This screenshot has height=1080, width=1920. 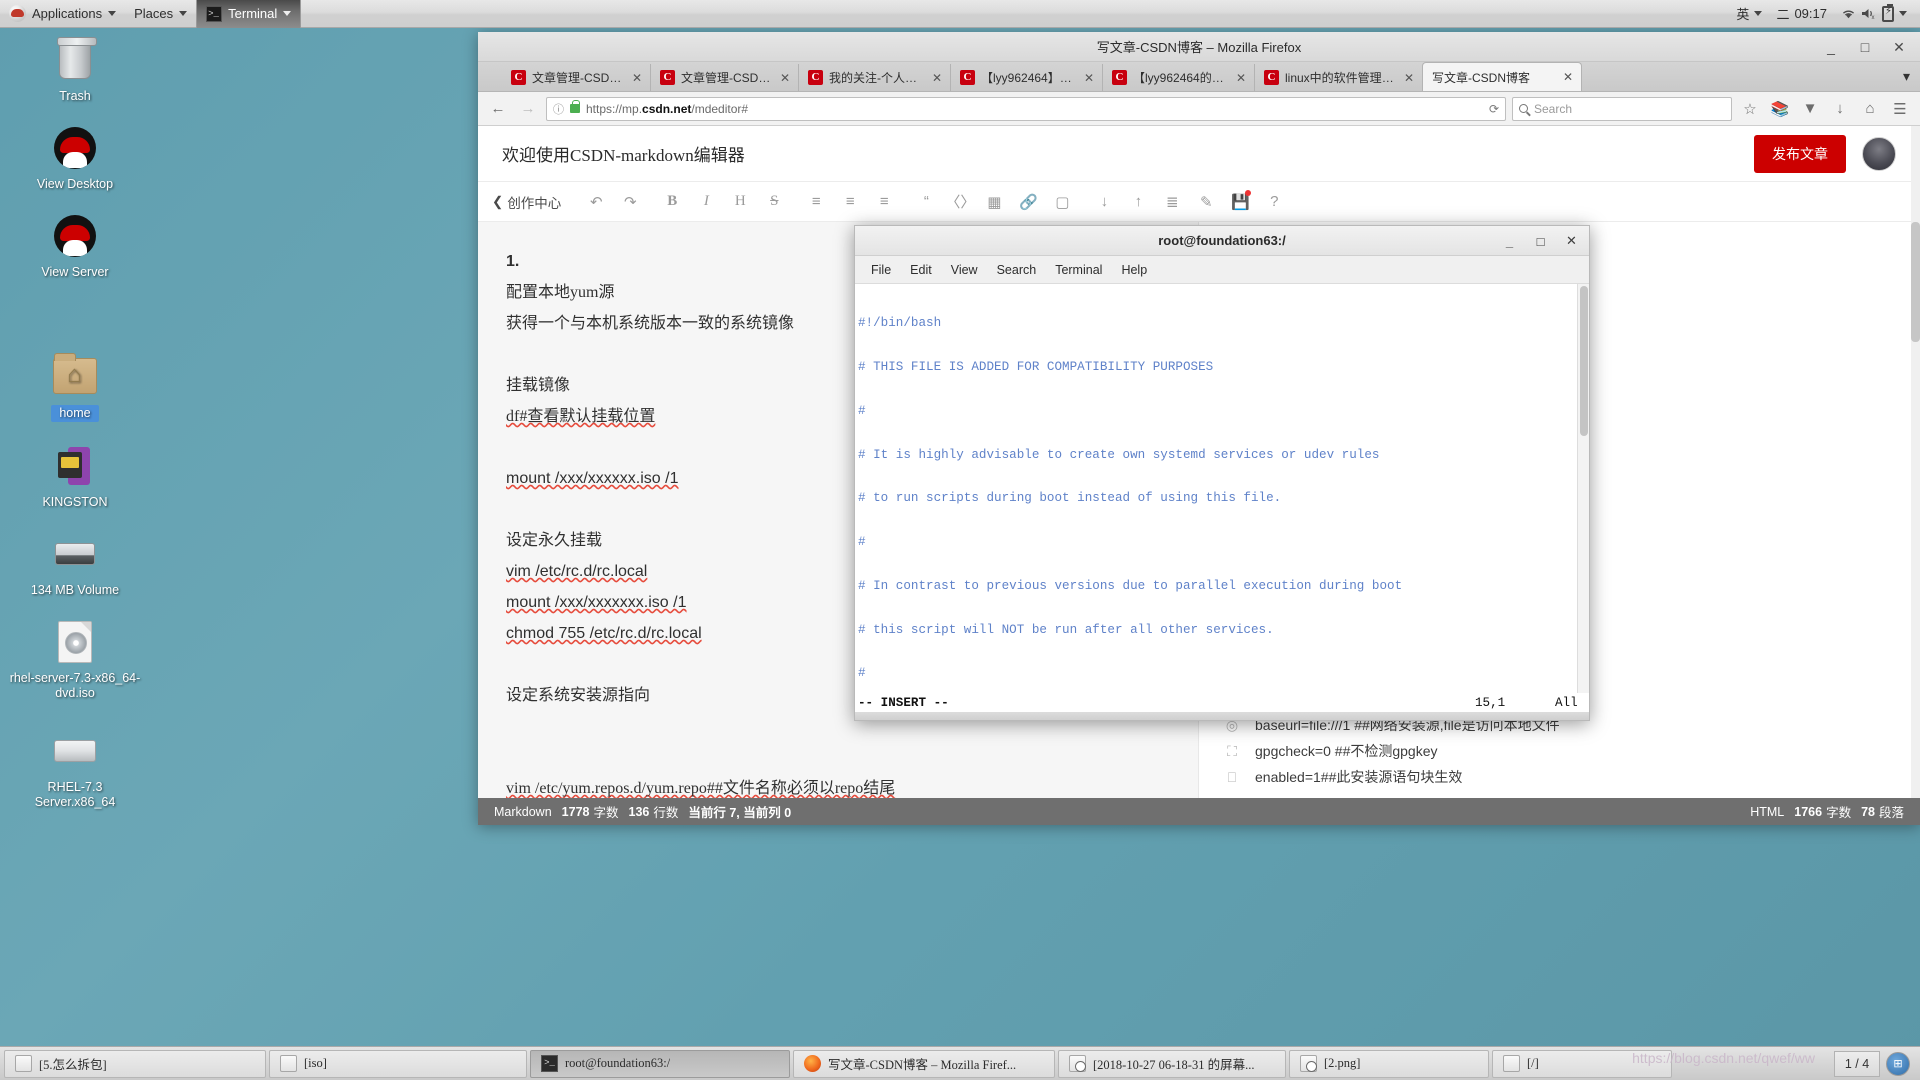 I want to click on export-icon: ↑, so click(x=1138, y=202).